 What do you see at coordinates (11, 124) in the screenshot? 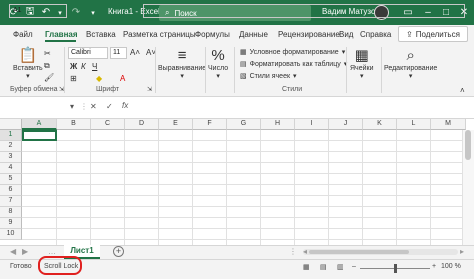
I see `select-all-corner` at bounding box center [11, 124].